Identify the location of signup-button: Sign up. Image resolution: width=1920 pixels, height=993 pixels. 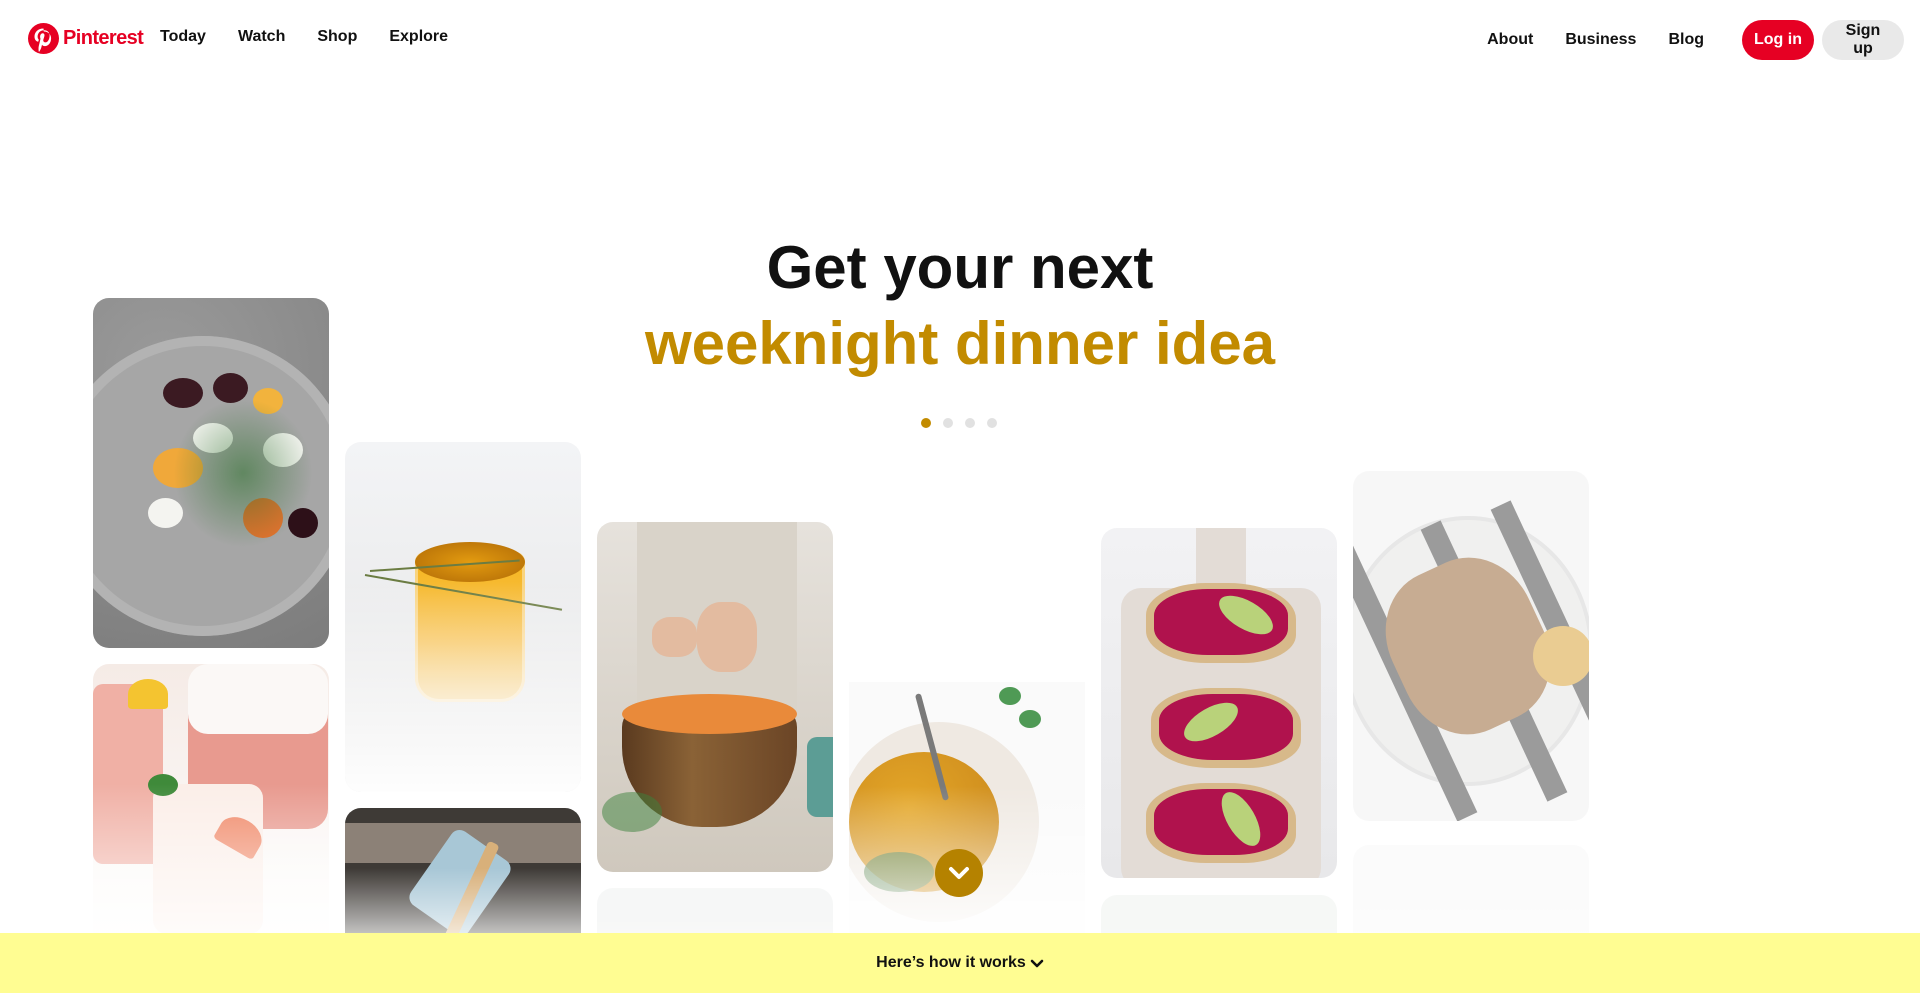
(1863, 40).